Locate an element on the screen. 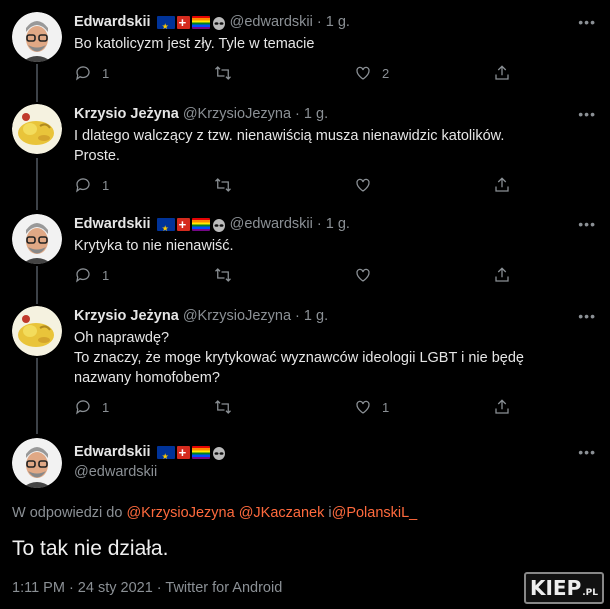 This screenshot has height=609, width=610. tweet-actions: 1 1 is located at coordinates (299, 408).